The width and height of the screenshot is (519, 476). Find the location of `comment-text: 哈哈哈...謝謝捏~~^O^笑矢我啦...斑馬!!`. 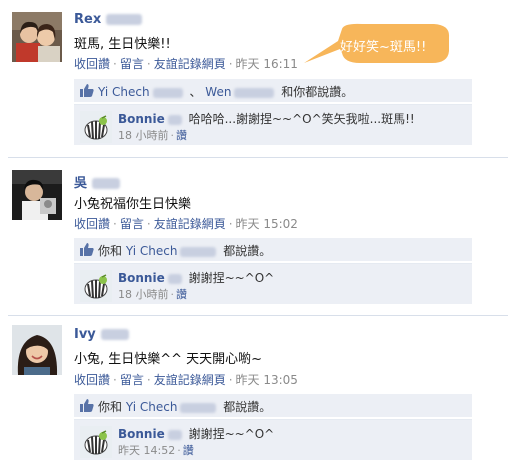

comment-text: 哈哈哈...謝謝捏~~^O^笑矢我啦...斑馬!! is located at coordinates (301, 119).